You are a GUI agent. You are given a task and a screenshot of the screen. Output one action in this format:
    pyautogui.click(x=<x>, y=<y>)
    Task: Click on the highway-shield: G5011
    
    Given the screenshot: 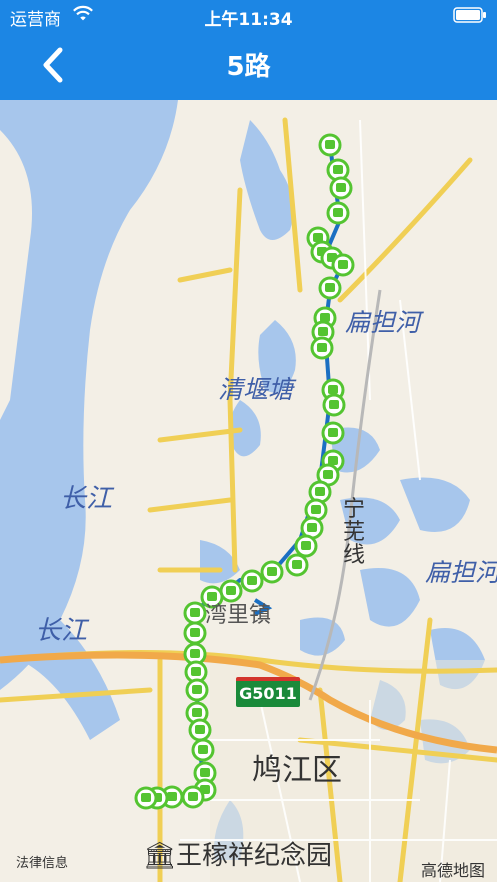 What is the action you would take?
    pyautogui.click(x=268, y=692)
    